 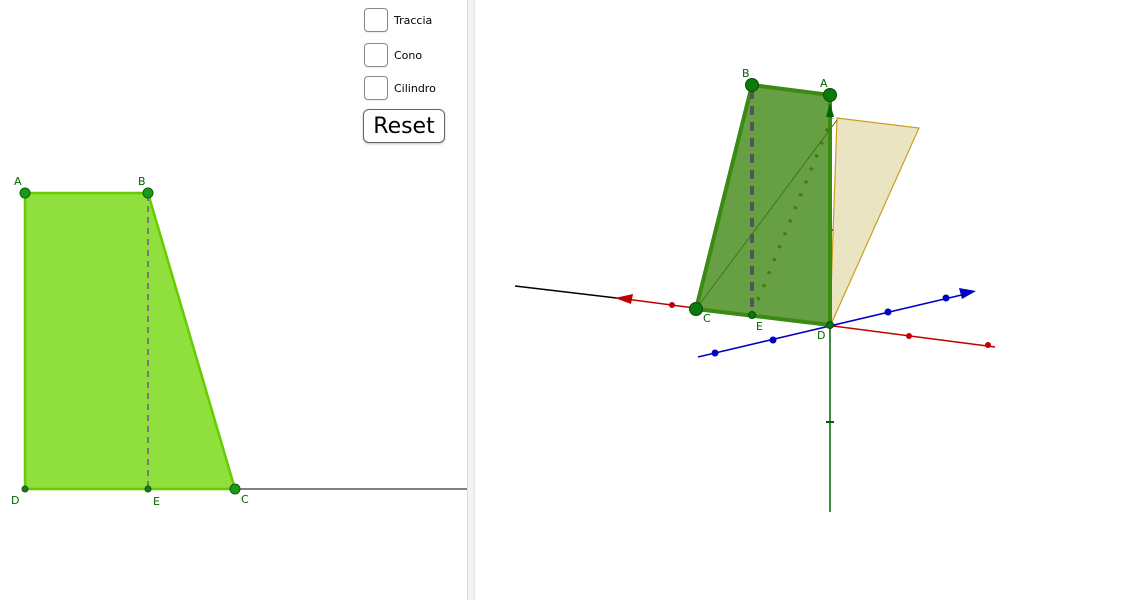 I want to click on checkbox-cono-box, so click(x=376, y=55).